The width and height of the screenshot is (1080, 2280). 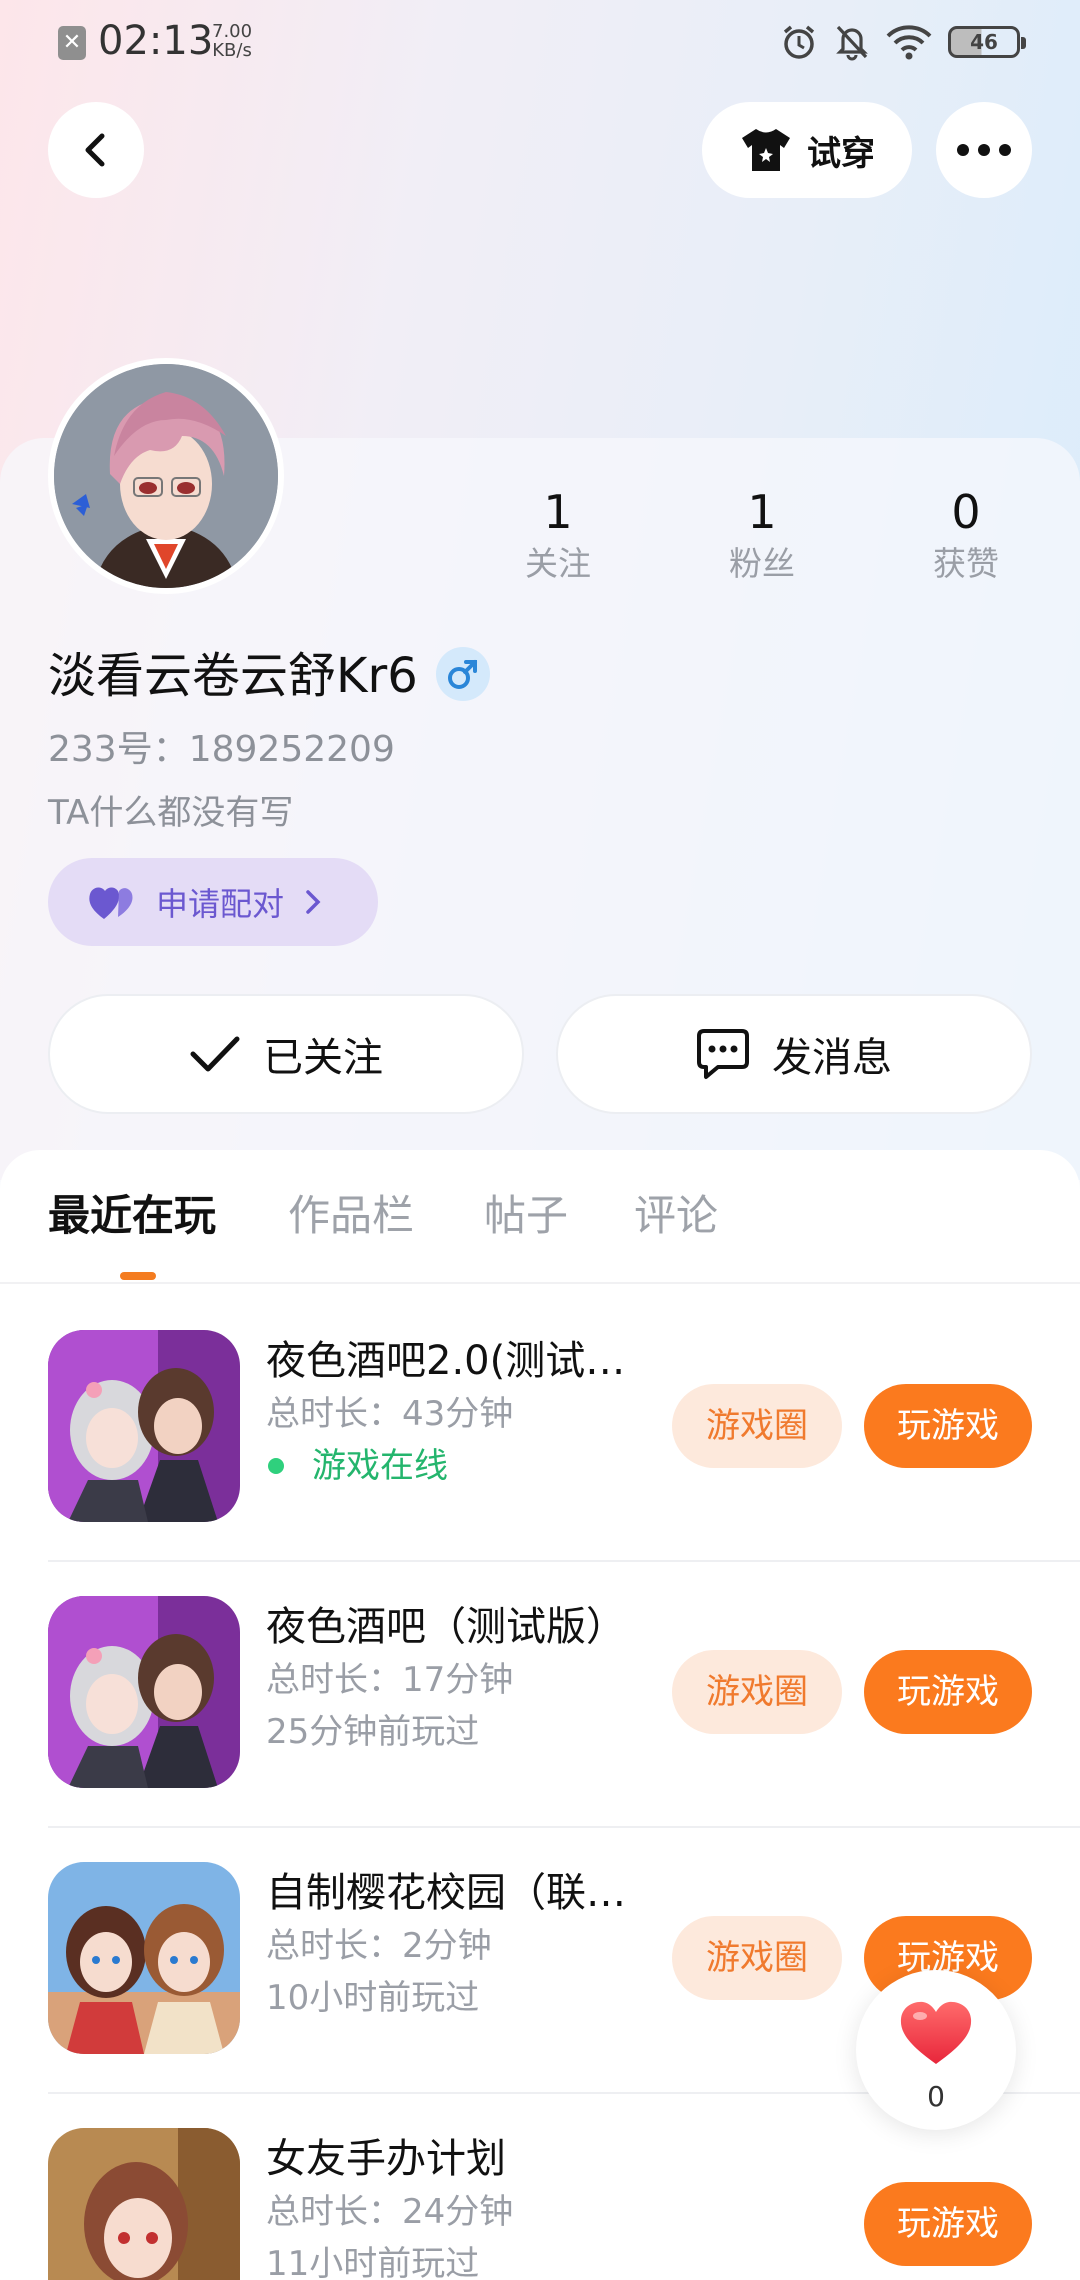 What do you see at coordinates (526, 1216) in the screenshot?
I see `tab-posts: 帖子` at bounding box center [526, 1216].